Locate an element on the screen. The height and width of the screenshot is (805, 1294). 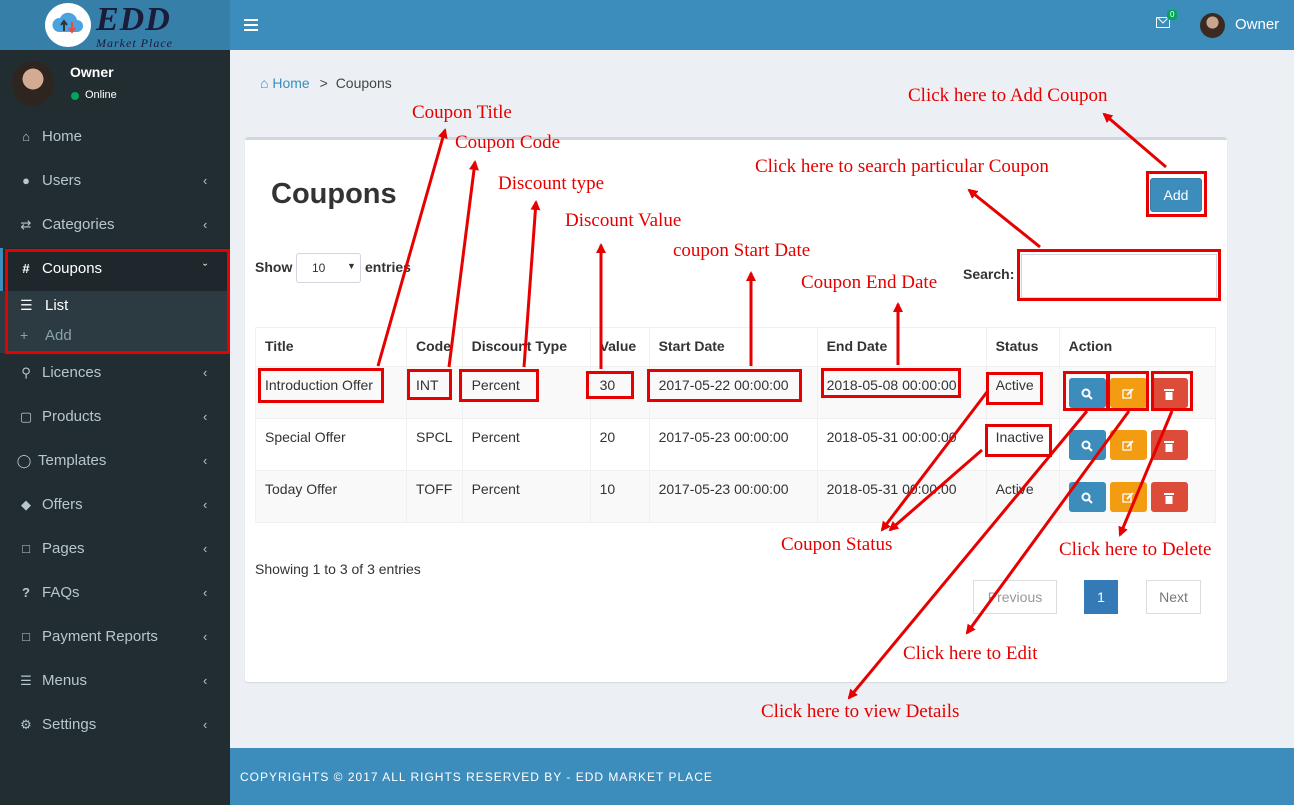
column-header-discount-type: Discount Type is located at coordinates (526, 347).